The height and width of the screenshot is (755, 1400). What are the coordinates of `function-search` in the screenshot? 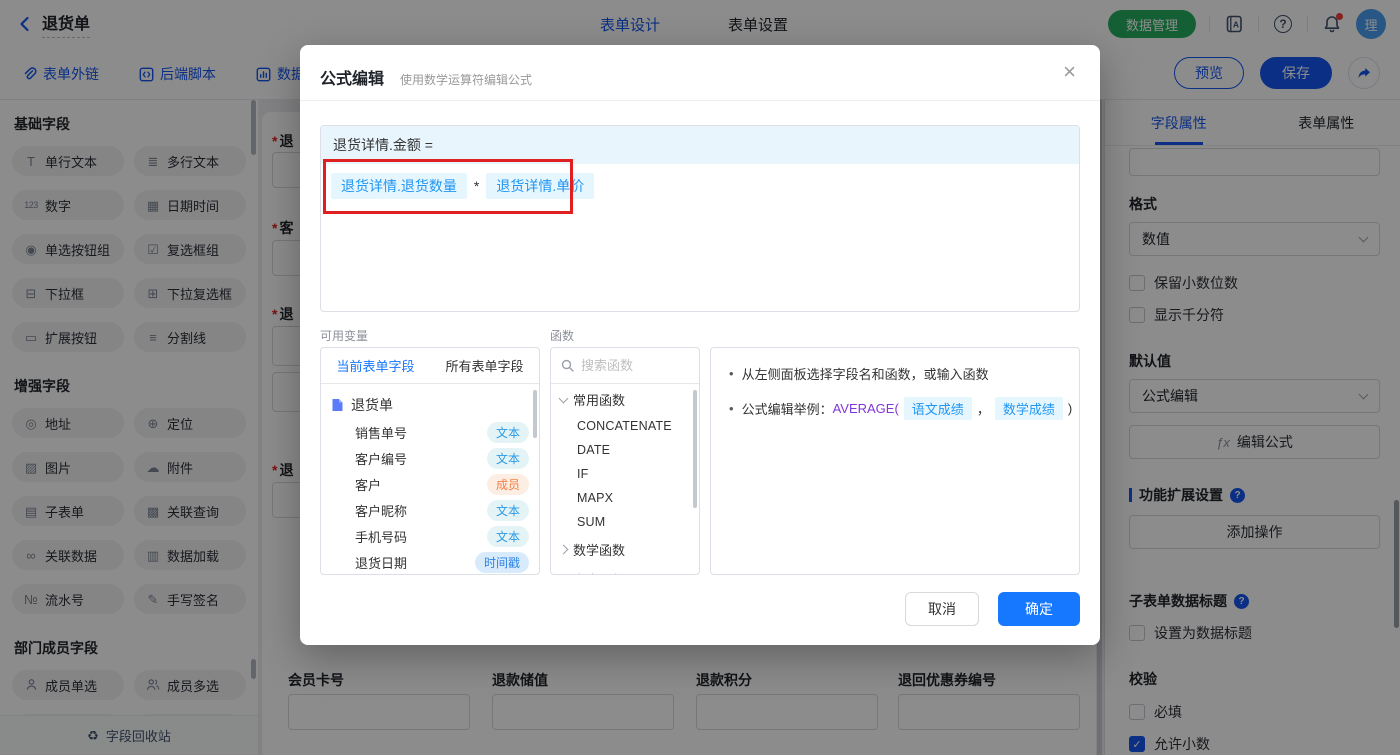 It's located at (625, 366).